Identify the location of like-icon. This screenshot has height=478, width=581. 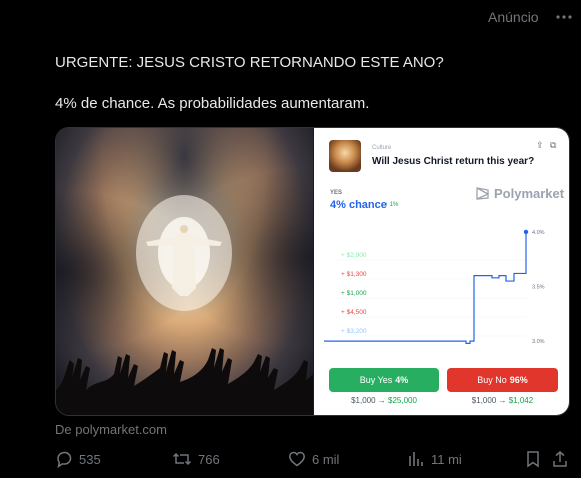
(297, 459).